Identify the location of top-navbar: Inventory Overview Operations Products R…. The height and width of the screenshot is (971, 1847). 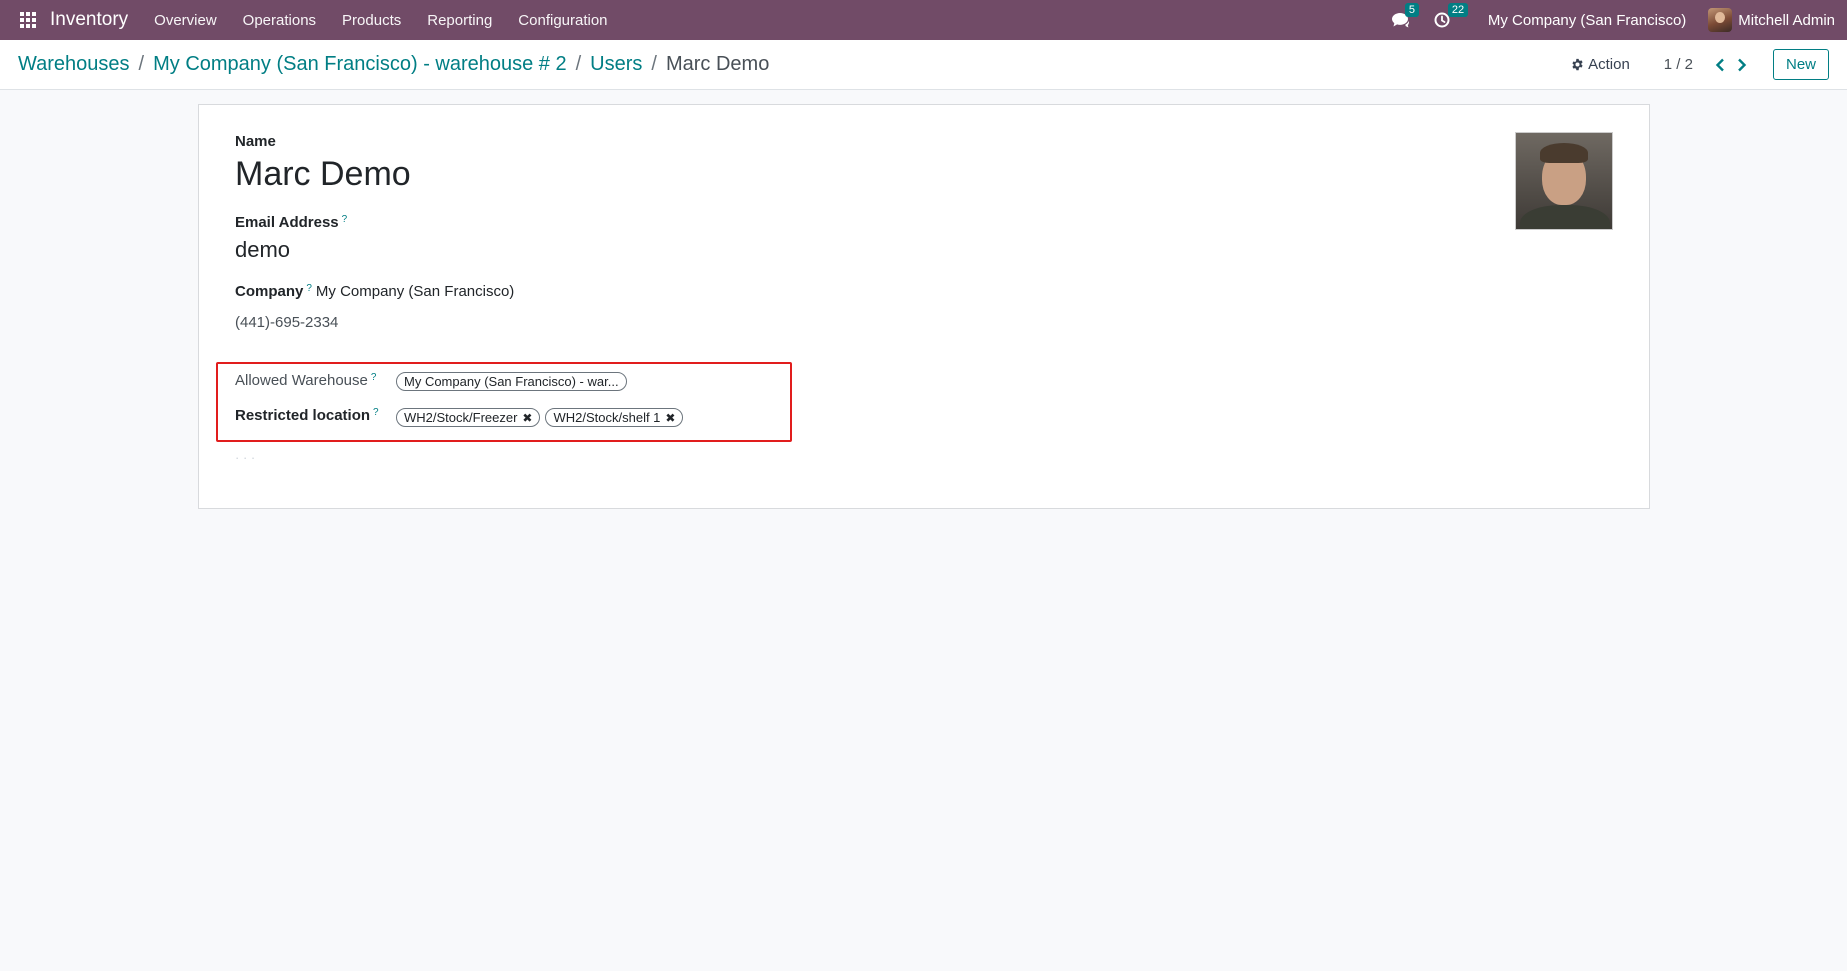
(923, 20).